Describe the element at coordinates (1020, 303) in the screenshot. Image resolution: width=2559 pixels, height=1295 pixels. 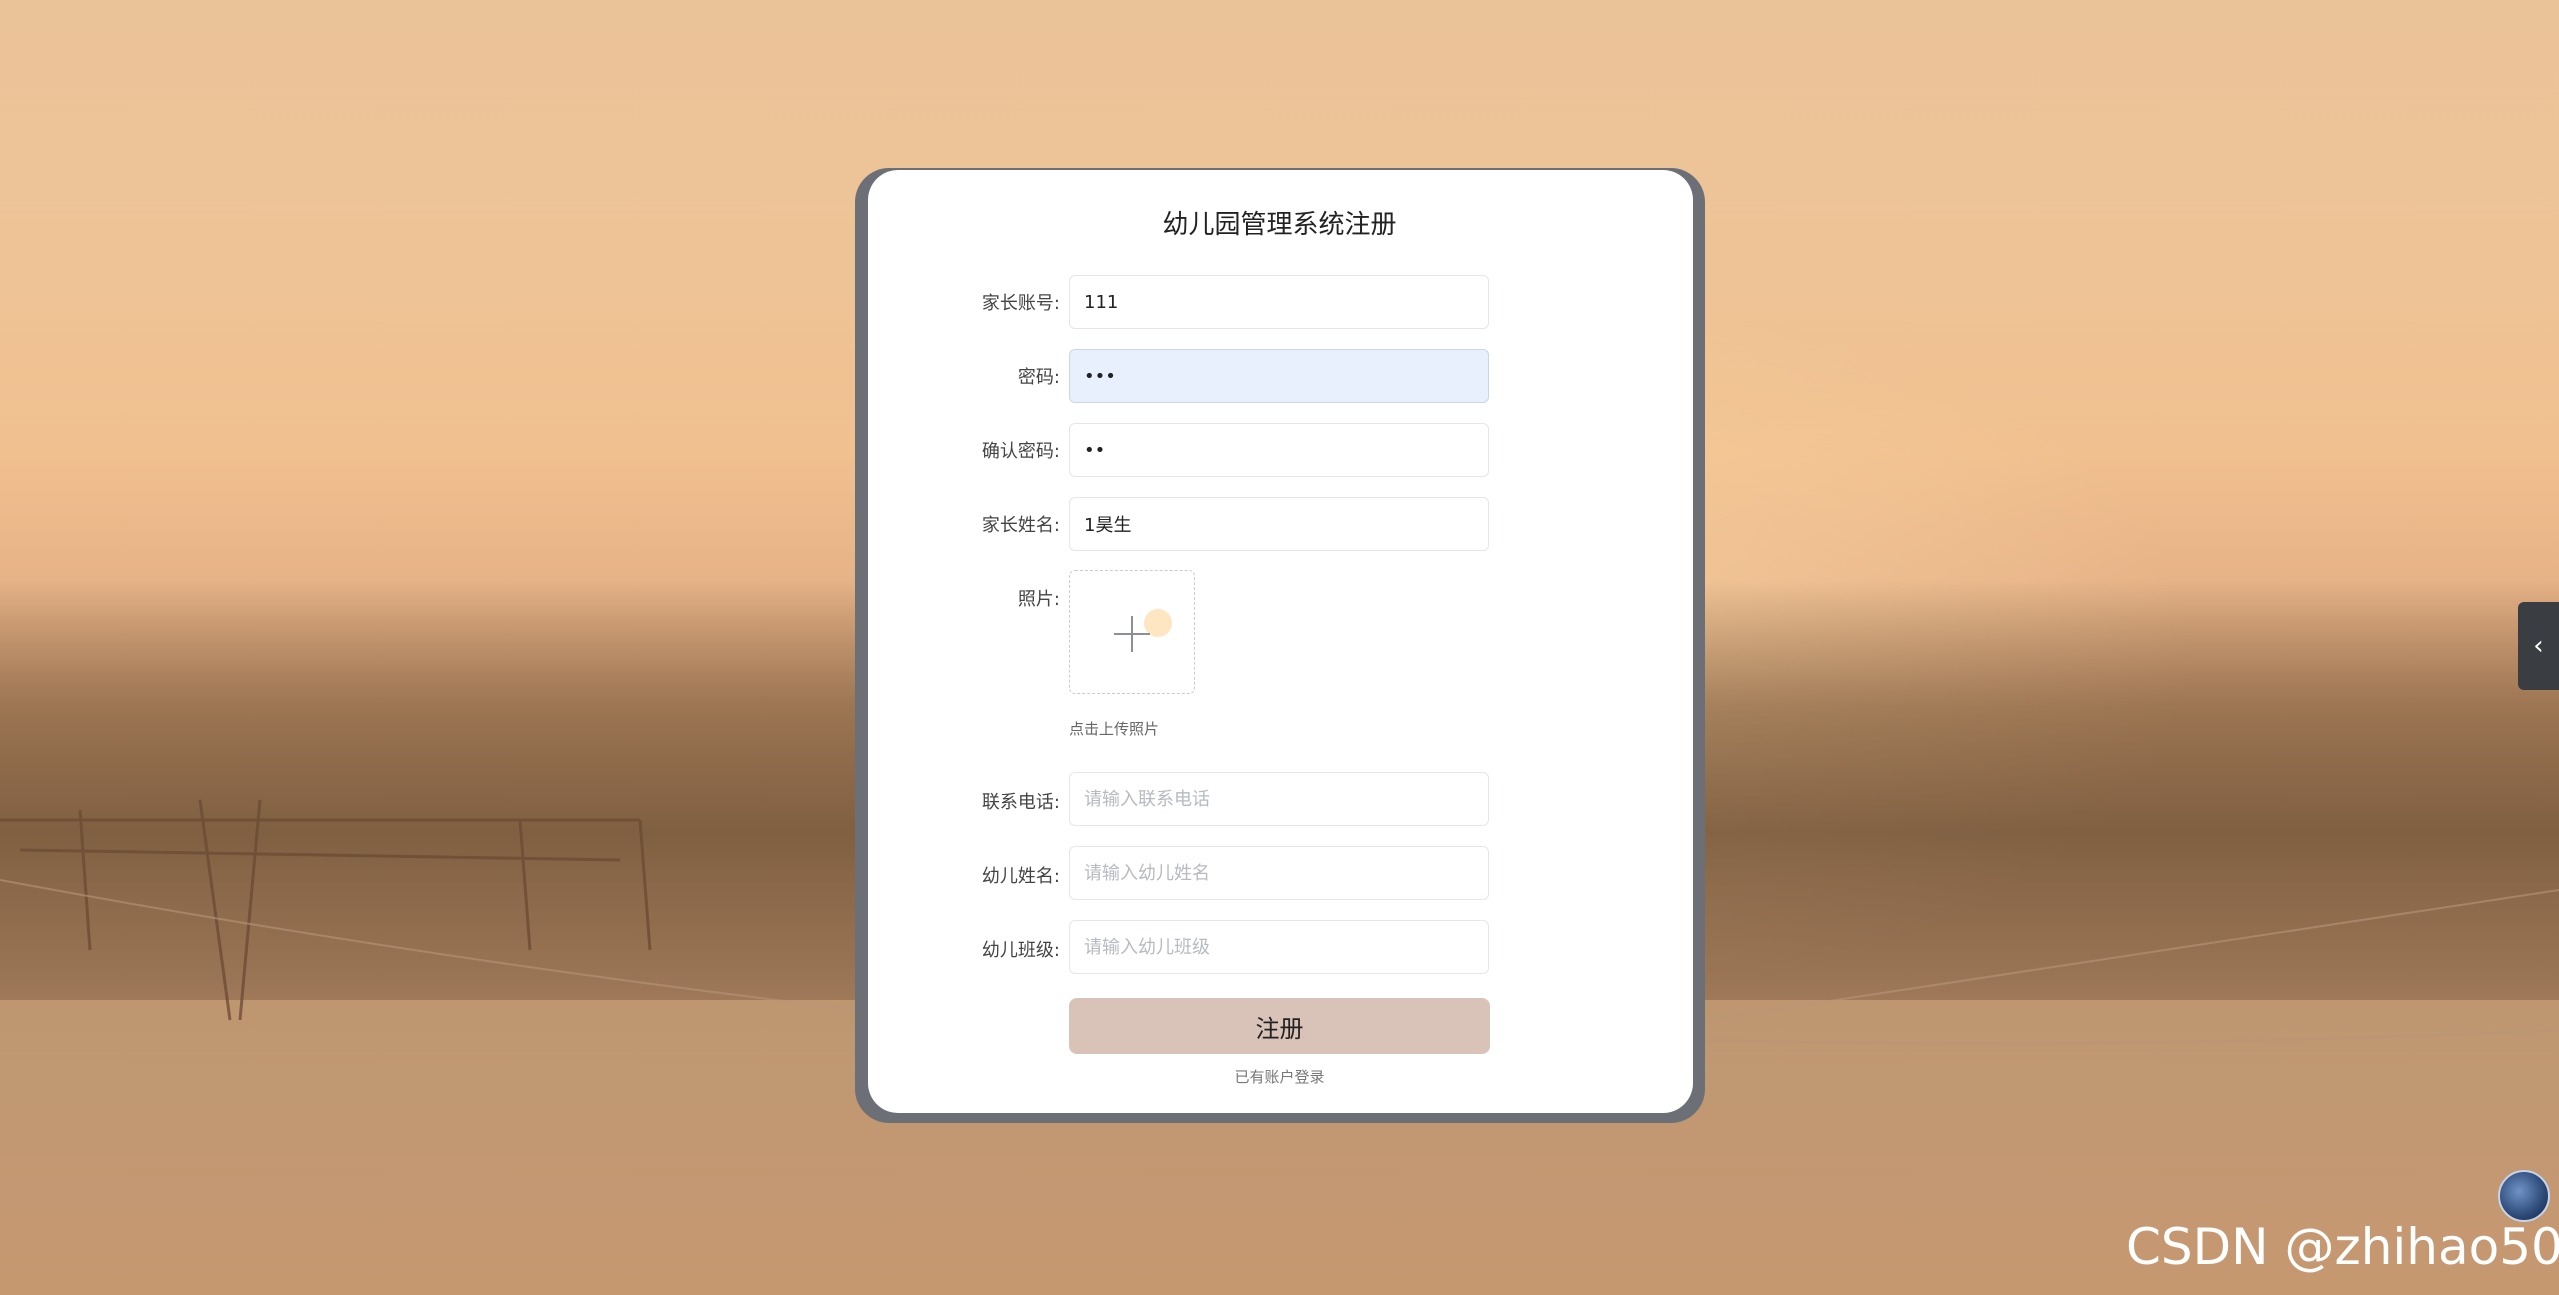
I see `label-parent-account: 家长账号:` at that location.